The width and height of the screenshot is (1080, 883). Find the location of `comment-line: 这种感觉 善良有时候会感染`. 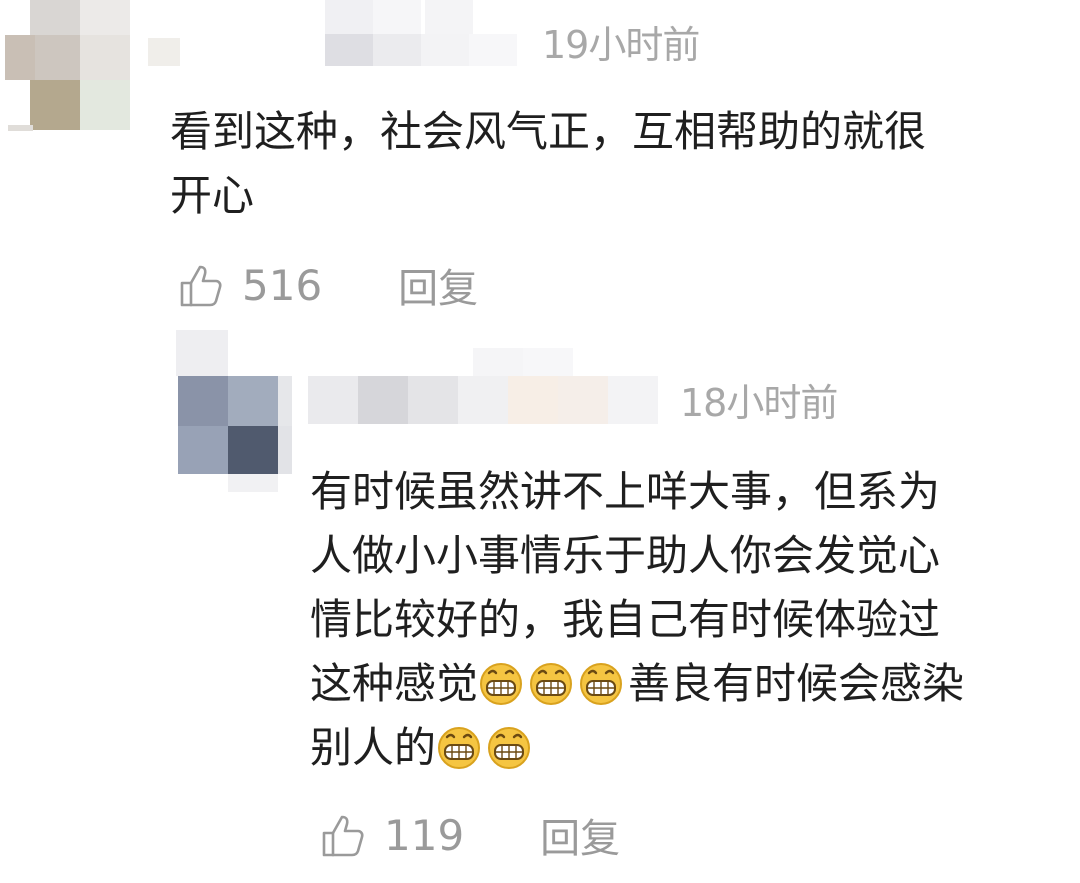

comment-line: 这种感觉 善良有时候会感染 is located at coordinates (637, 683).